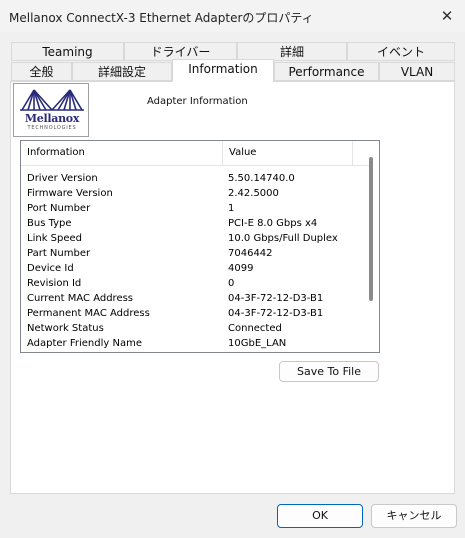 The width and height of the screenshot is (465, 538). I want to click on mellanox-logo: Mellanox TECHNOLOGIES, so click(51, 110).